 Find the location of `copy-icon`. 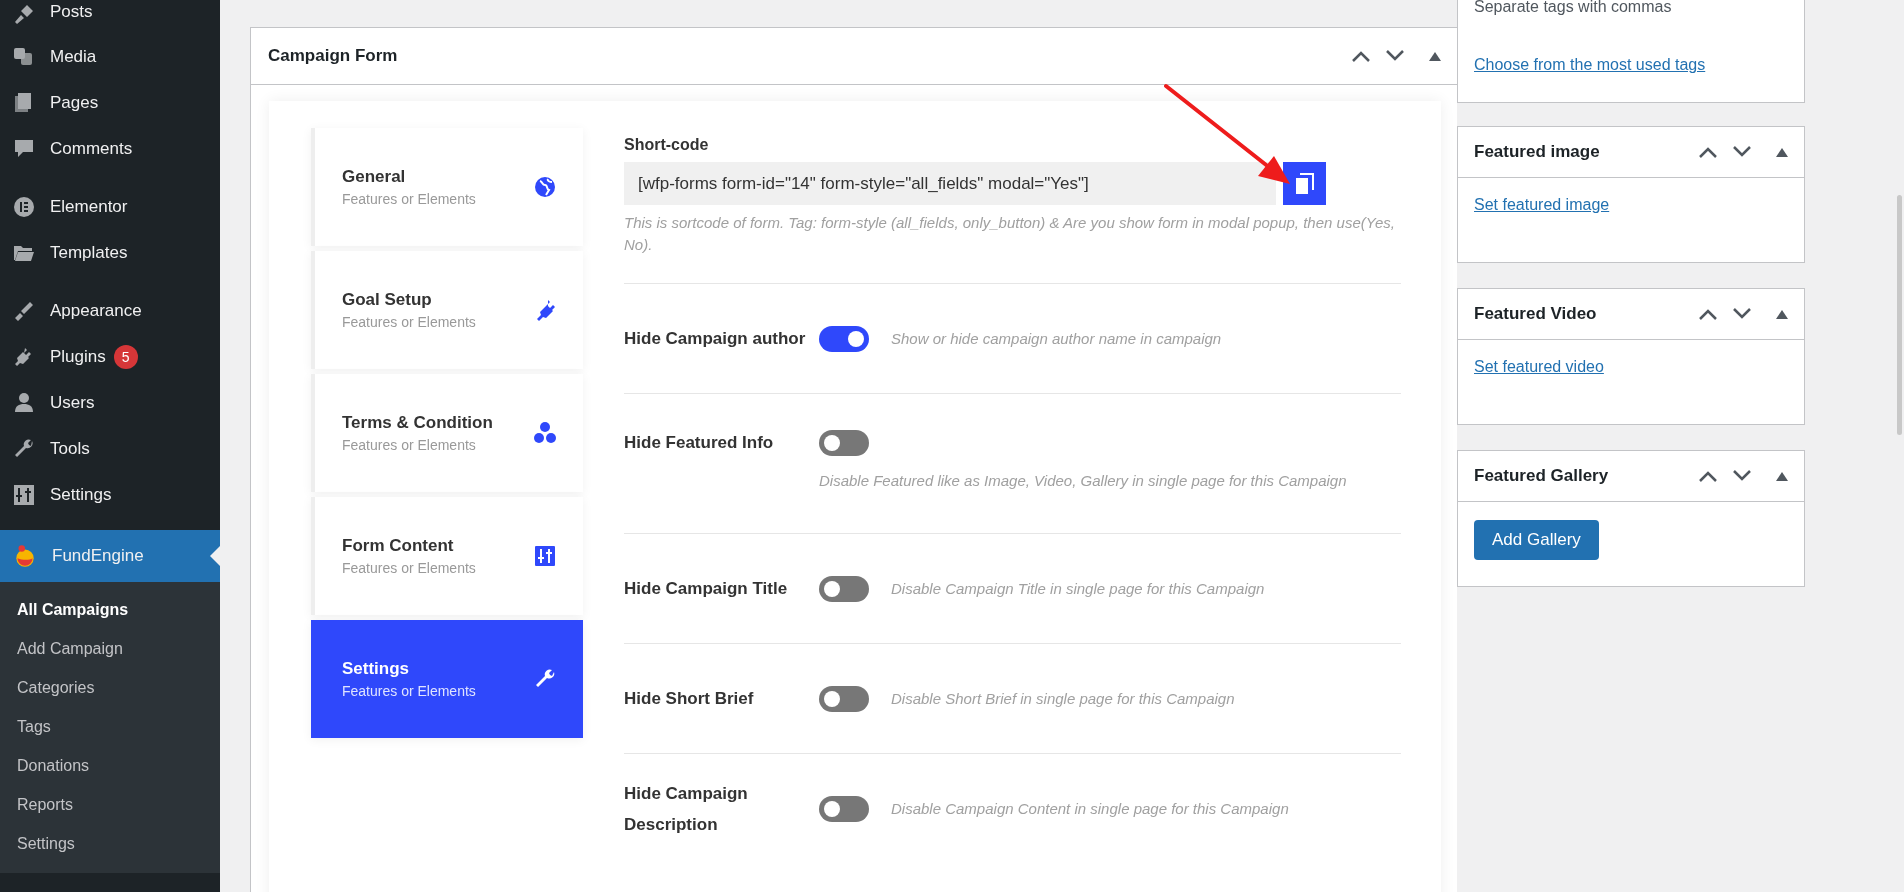

copy-icon is located at coordinates (1304, 183).